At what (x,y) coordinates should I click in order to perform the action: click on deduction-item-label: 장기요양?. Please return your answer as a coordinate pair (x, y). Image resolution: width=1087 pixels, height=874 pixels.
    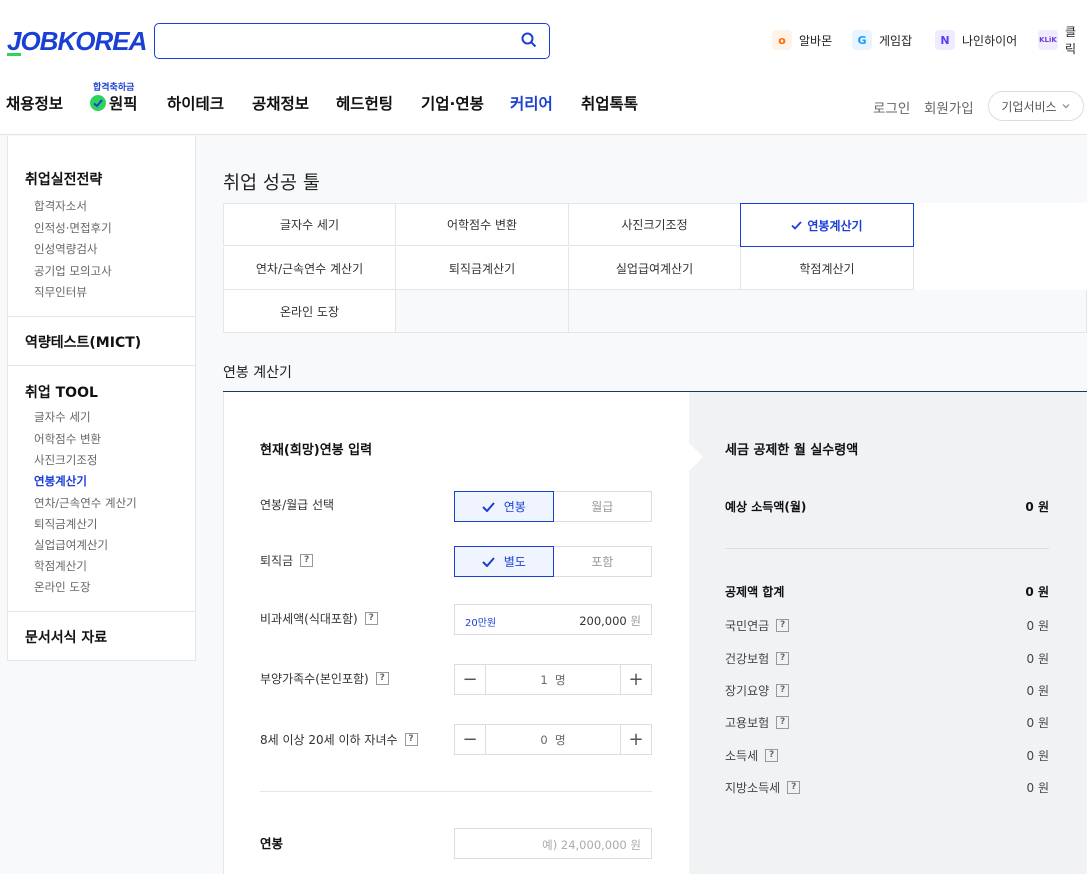
    Looking at the image, I should click on (757, 690).